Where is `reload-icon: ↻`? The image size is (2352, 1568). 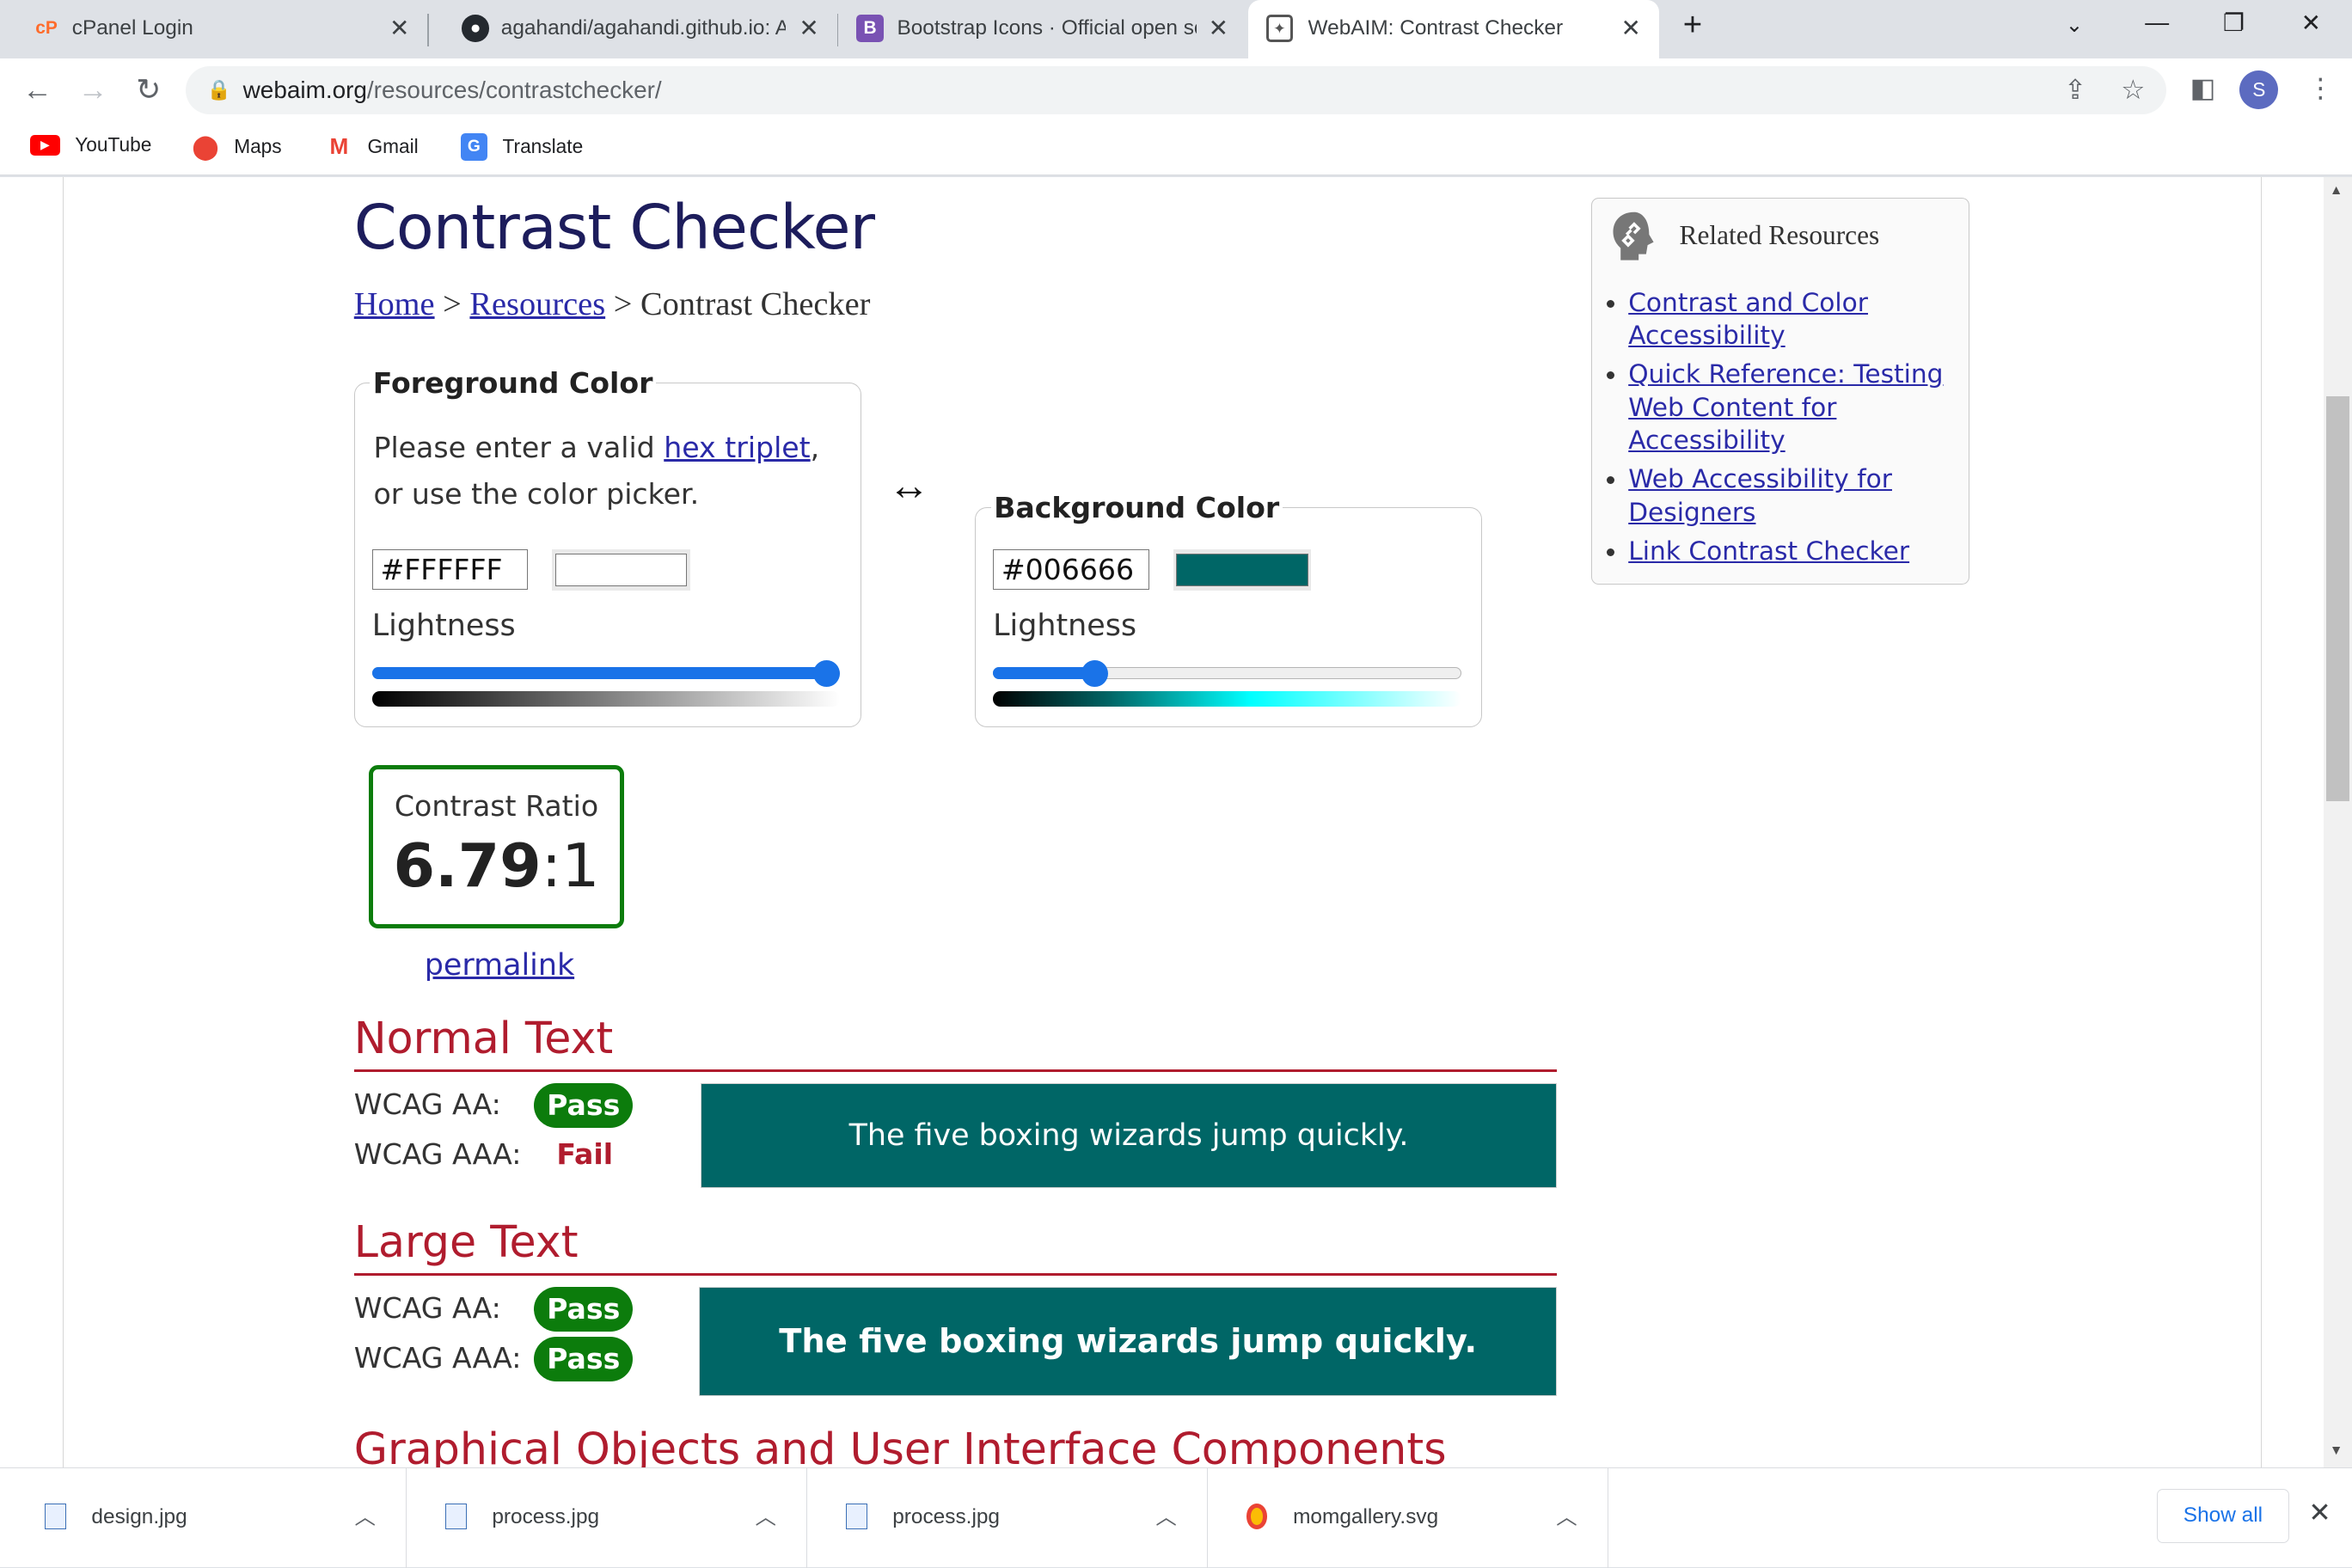 reload-icon: ↻ is located at coordinates (148, 89).